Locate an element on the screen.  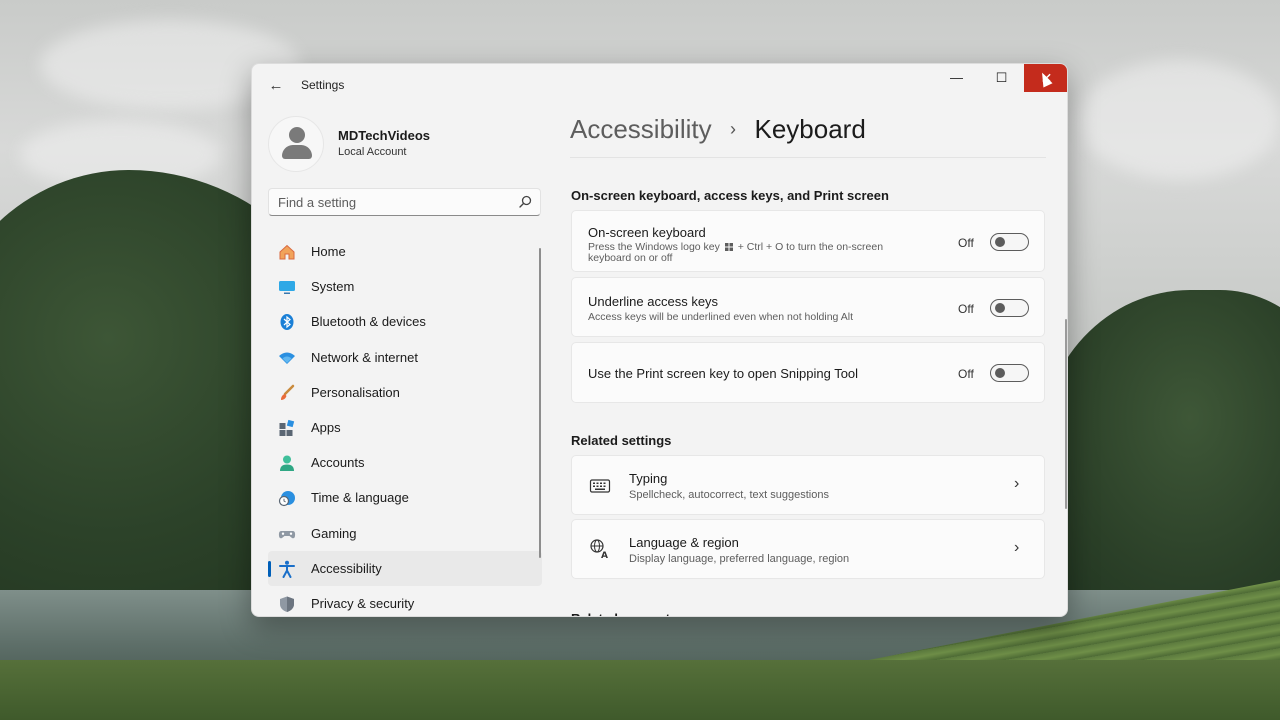
sidebar-item-accounts: Accounts is located at coordinates (405, 462).